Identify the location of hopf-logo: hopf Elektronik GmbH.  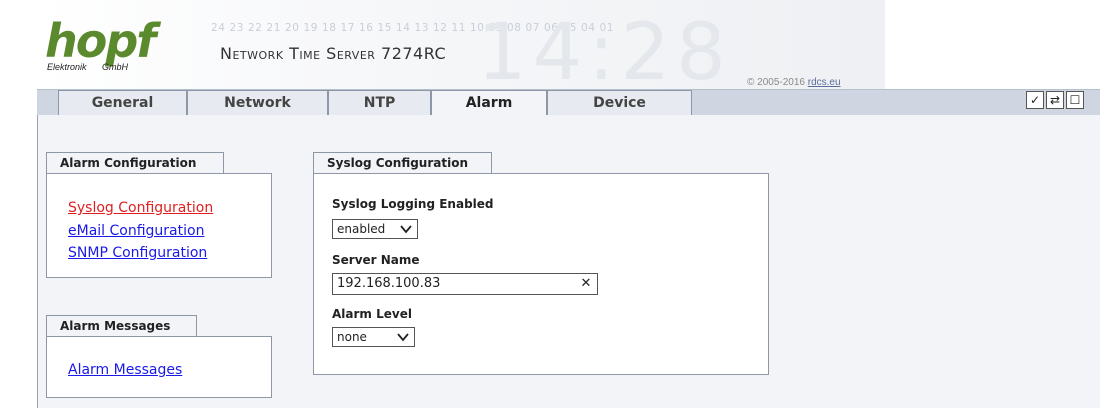
(105, 48).